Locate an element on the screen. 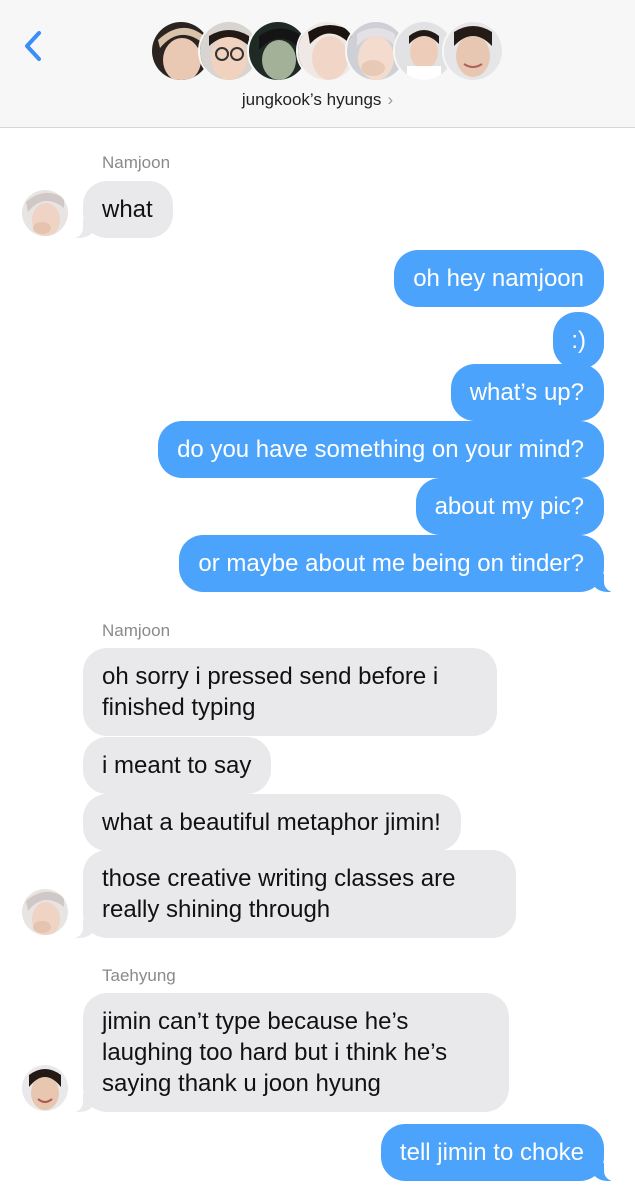 This screenshot has height=1200, width=635. message-text: :) is located at coordinates (578, 340).